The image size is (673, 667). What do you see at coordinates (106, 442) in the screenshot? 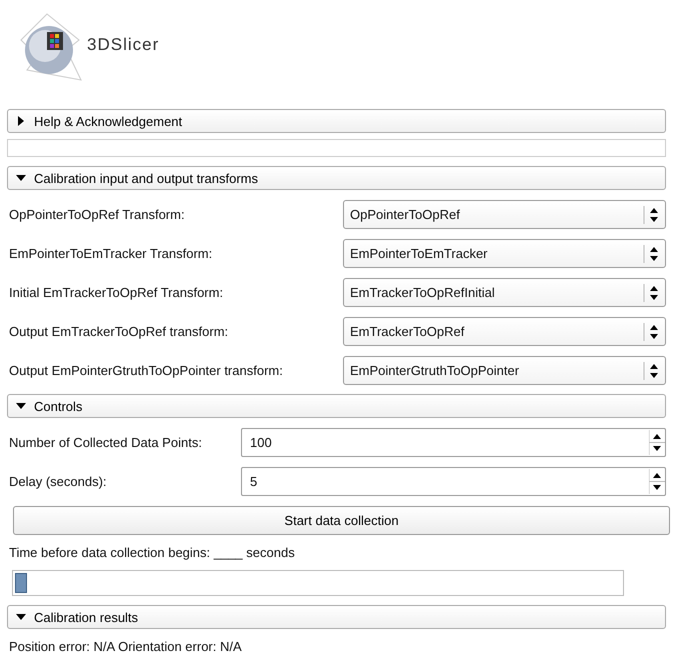
I see `field-label: Number of Collected Data Points:` at bounding box center [106, 442].